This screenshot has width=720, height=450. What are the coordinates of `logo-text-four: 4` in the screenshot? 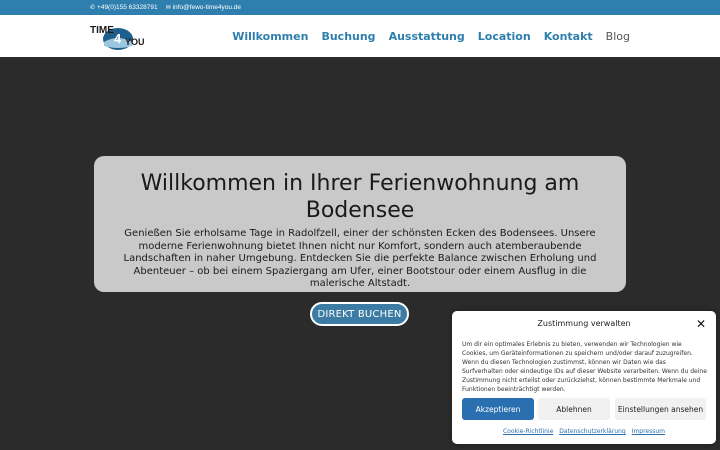 It's located at (118, 38).